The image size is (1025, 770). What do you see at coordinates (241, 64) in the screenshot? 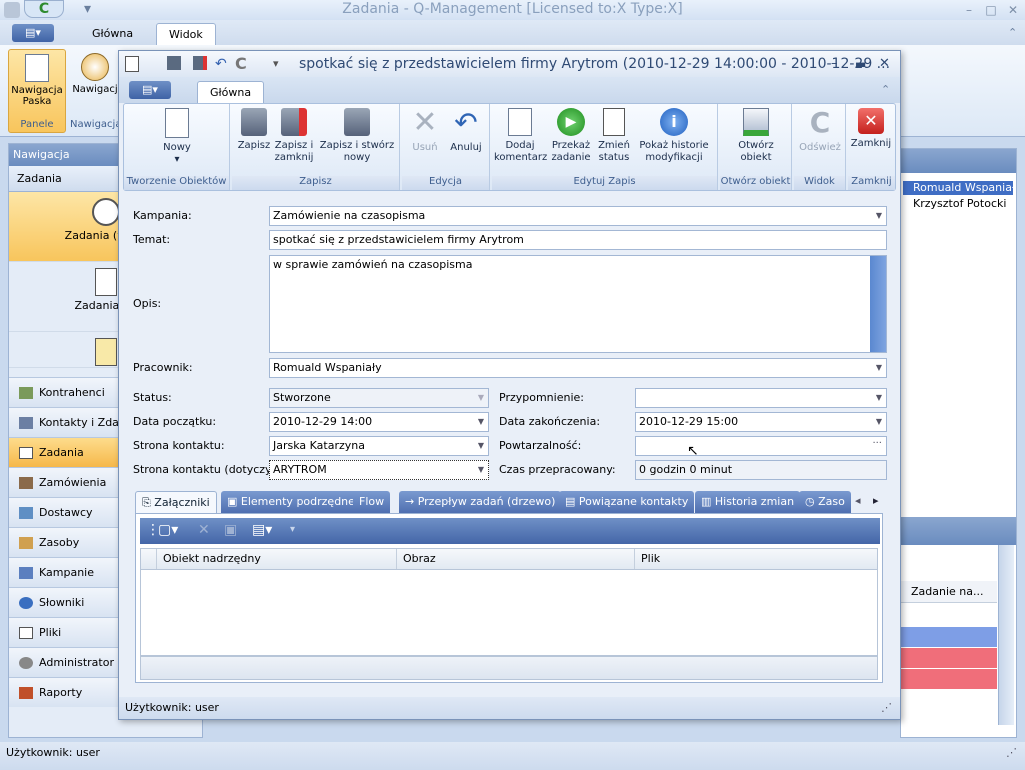
I see `refresh-small-icon: C` at bounding box center [241, 64].